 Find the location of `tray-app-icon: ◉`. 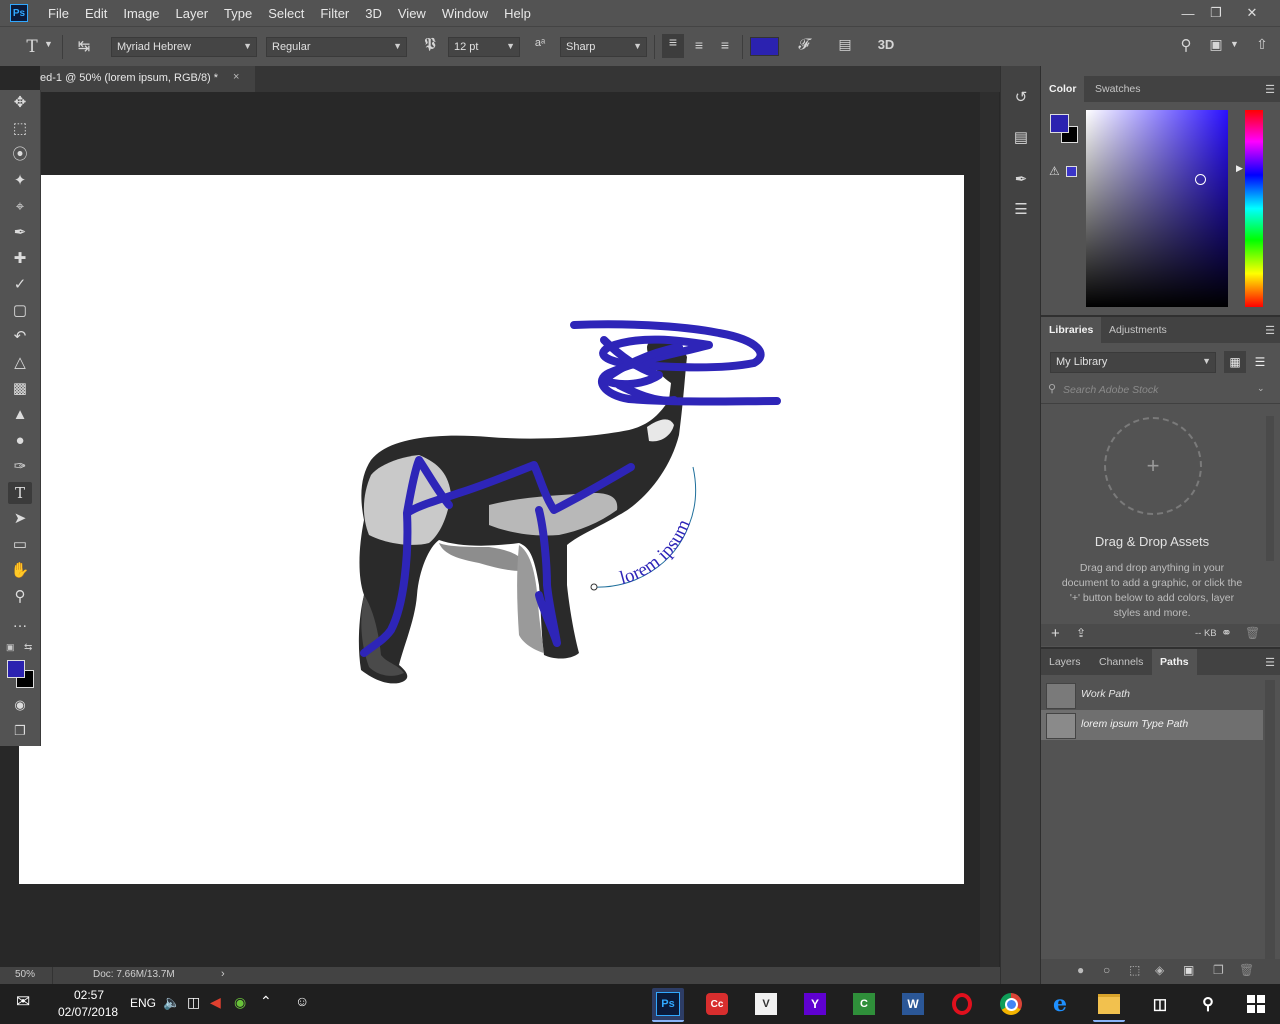

tray-app-icon: ◉ is located at coordinates (240, 1002).